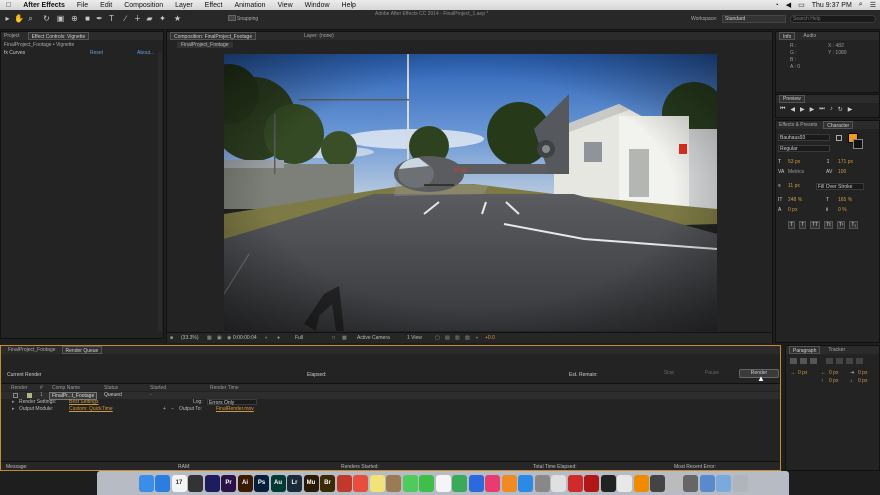  Describe the element at coordinates (812, 109) in the screenshot. I see `next-frame-icon: ▶` at that location.